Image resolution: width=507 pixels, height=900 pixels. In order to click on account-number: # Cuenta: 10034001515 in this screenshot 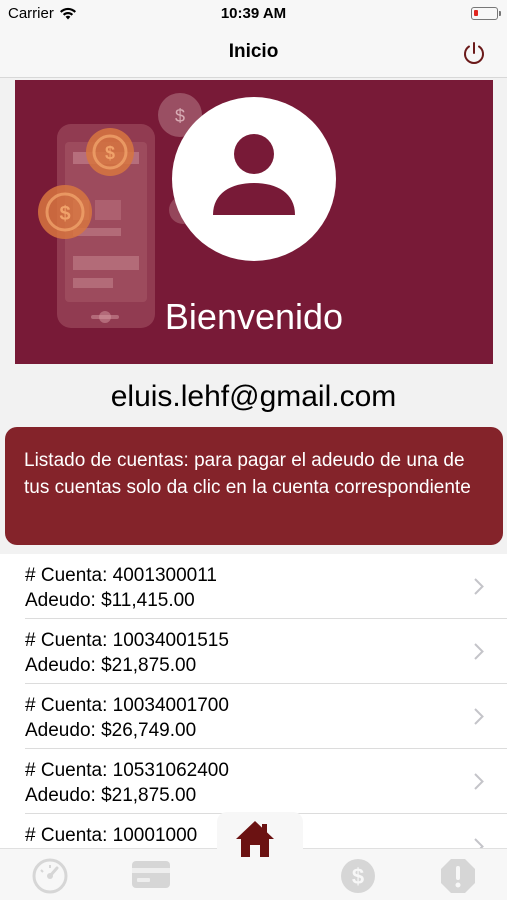, I will do `click(127, 640)`.